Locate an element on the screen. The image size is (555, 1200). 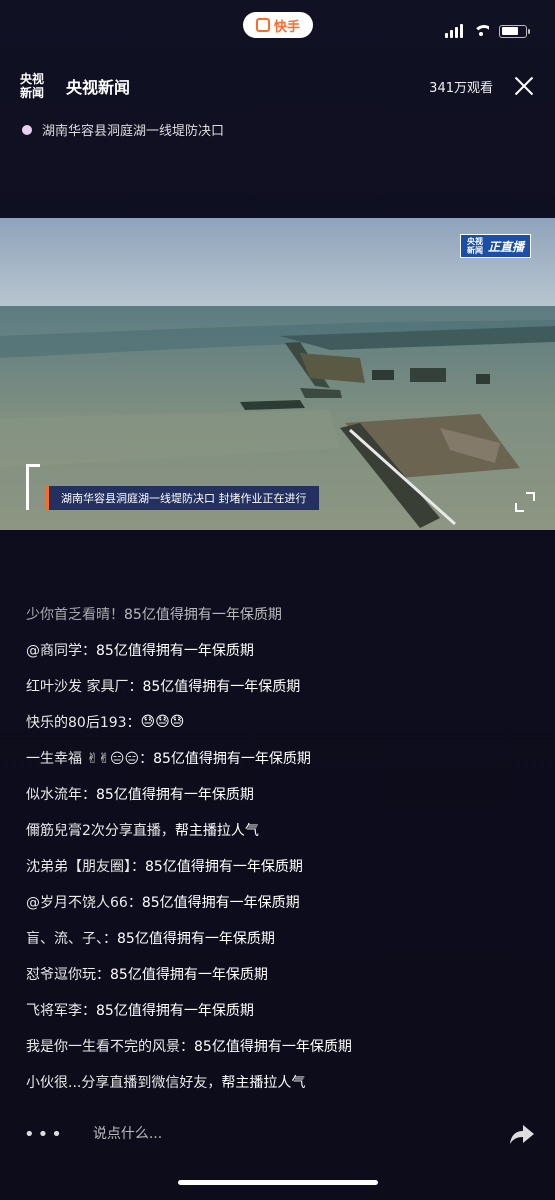
comment-user: @岁月不饶人66： is located at coordinates (84, 902).